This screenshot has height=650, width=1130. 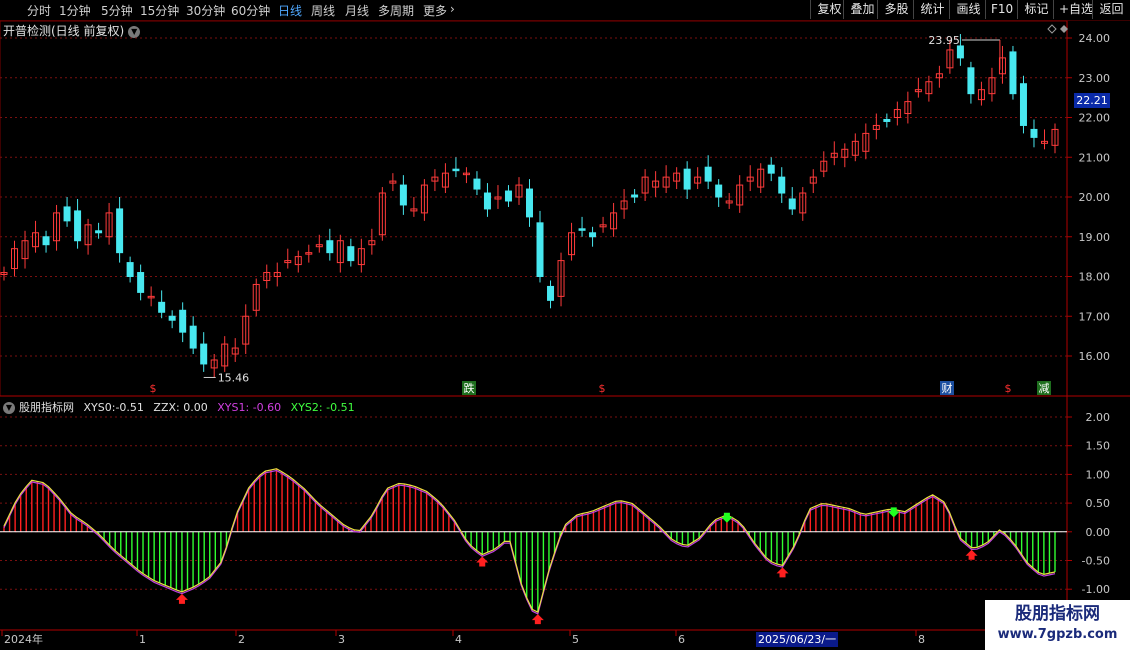 I want to click on price-tick-label: 19.00, so click(x=1095, y=237).